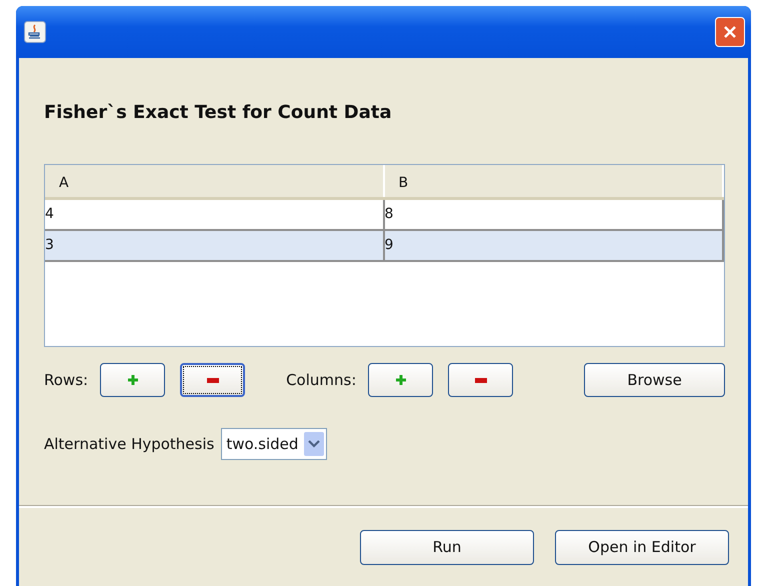  What do you see at coordinates (554, 181) in the screenshot?
I see `column-header: B` at bounding box center [554, 181].